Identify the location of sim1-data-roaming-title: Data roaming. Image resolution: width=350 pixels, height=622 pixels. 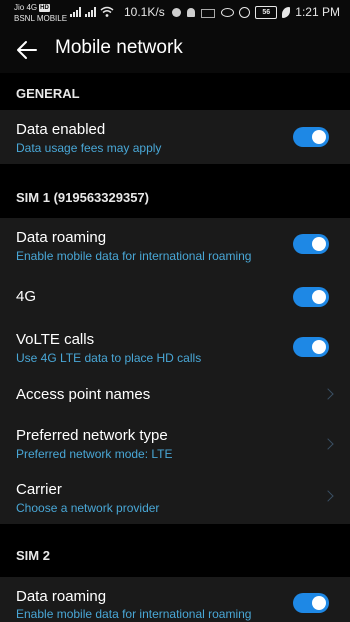
(61, 237).